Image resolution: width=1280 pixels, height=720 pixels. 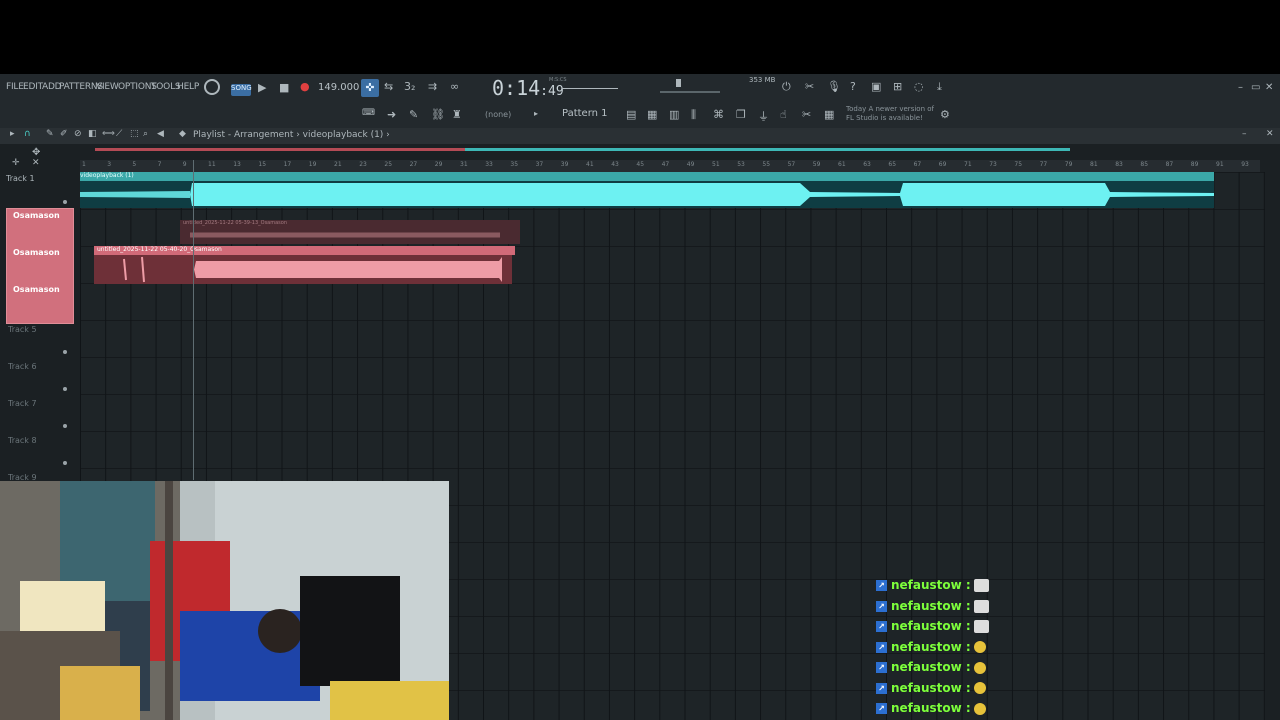 I want to click on plug-icon: ⏚, so click(x=763, y=116).